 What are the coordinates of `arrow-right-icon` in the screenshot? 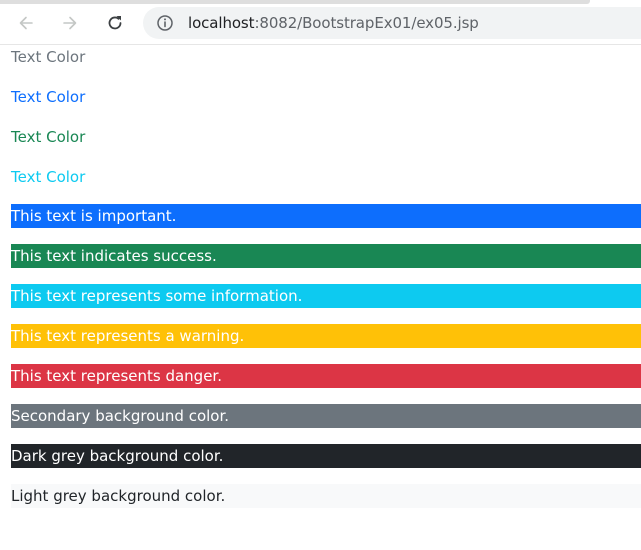 It's located at (70, 23).